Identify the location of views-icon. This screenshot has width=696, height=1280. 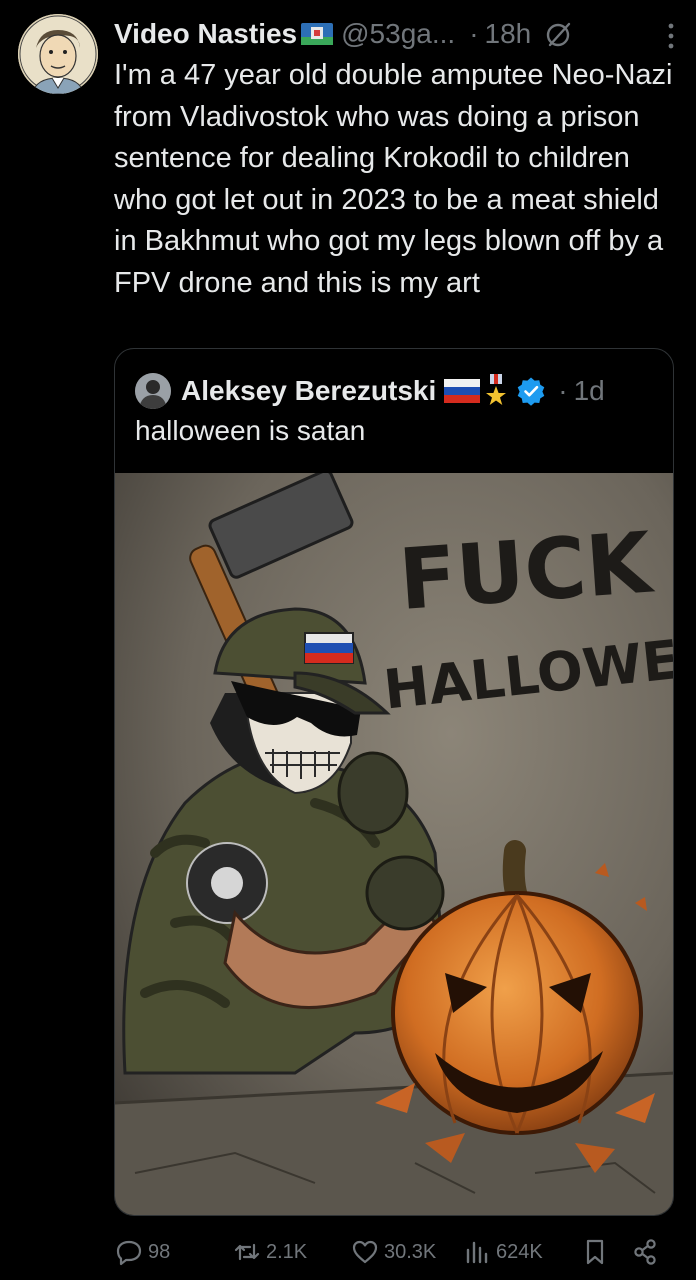
(477, 1252).